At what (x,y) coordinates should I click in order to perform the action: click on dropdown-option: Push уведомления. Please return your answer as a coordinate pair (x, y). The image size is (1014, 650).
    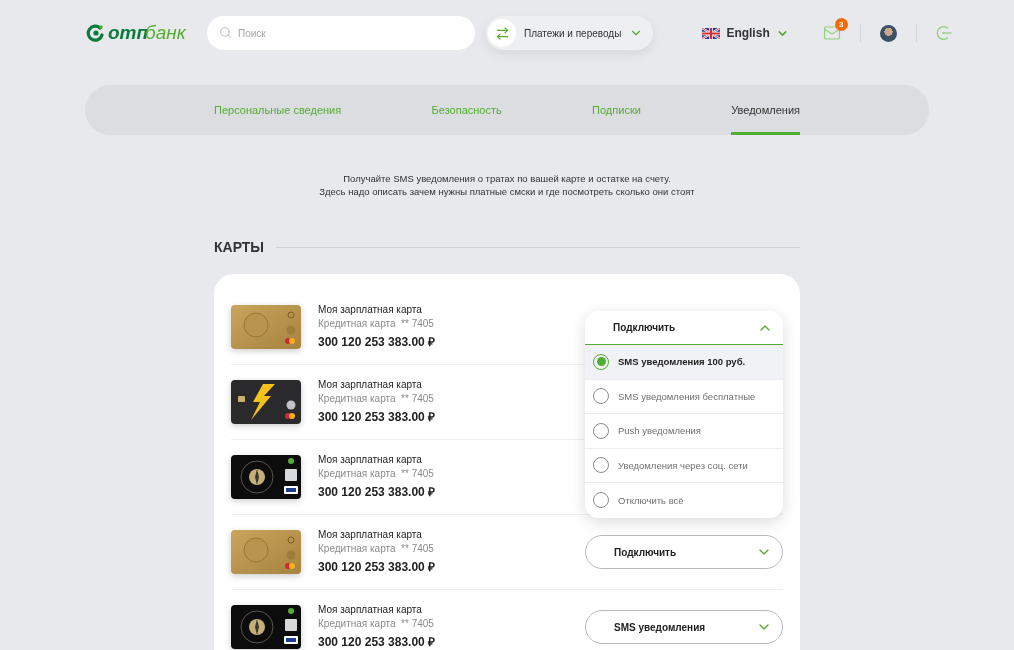
    Looking at the image, I should click on (684, 431).